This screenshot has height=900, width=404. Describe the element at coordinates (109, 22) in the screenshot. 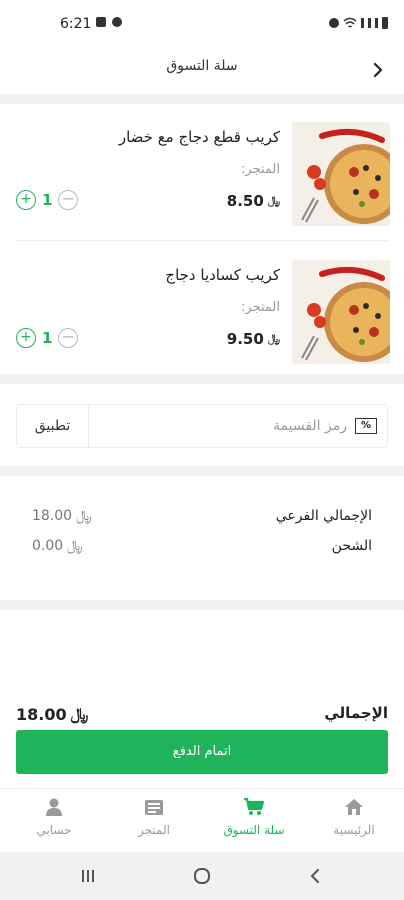

I see `status-notification-icons` at that location.